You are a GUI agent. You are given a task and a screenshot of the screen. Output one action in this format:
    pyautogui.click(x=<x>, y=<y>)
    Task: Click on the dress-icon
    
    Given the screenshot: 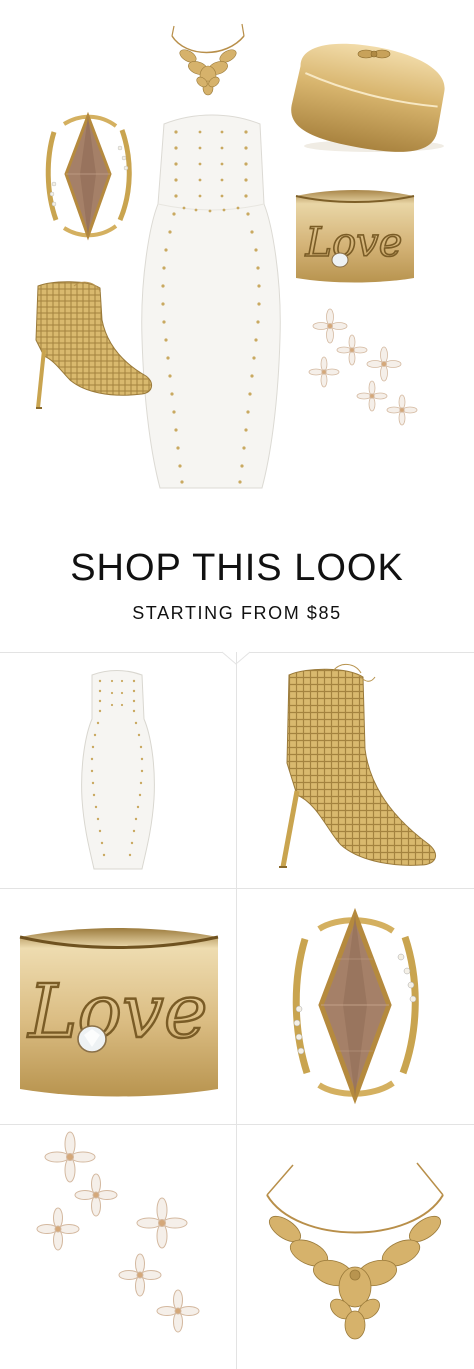 What is the action you would take?
    pyautogui.click(x=118, y=770)
    